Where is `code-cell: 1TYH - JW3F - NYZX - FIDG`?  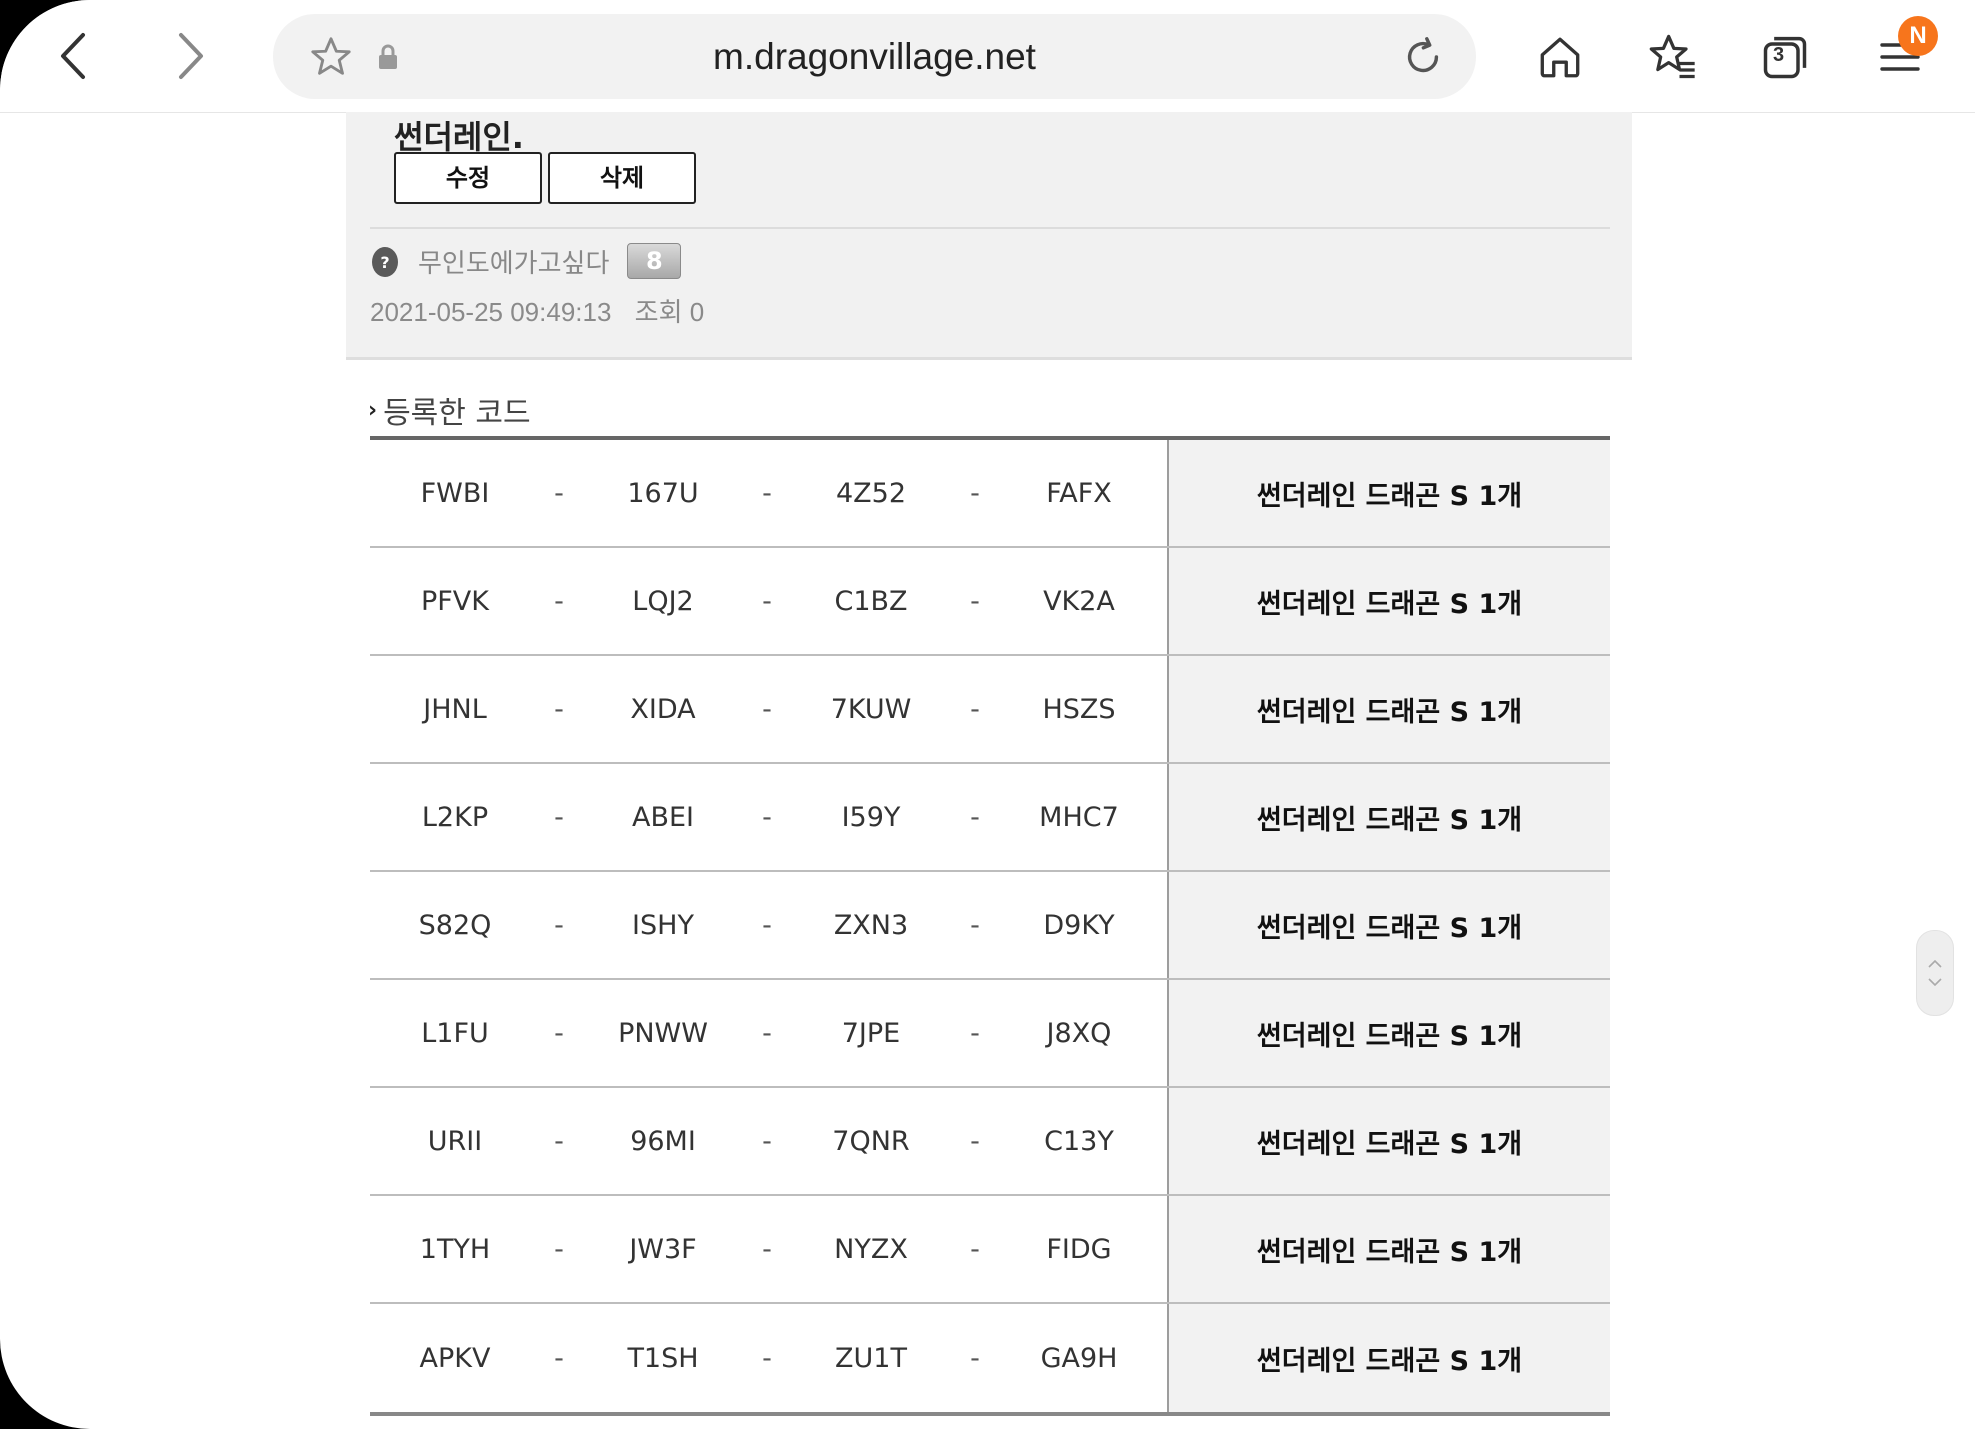
code-cell: 1TYH - JW3F - NYZX - FIDG is located at coordinates (769, 1249).